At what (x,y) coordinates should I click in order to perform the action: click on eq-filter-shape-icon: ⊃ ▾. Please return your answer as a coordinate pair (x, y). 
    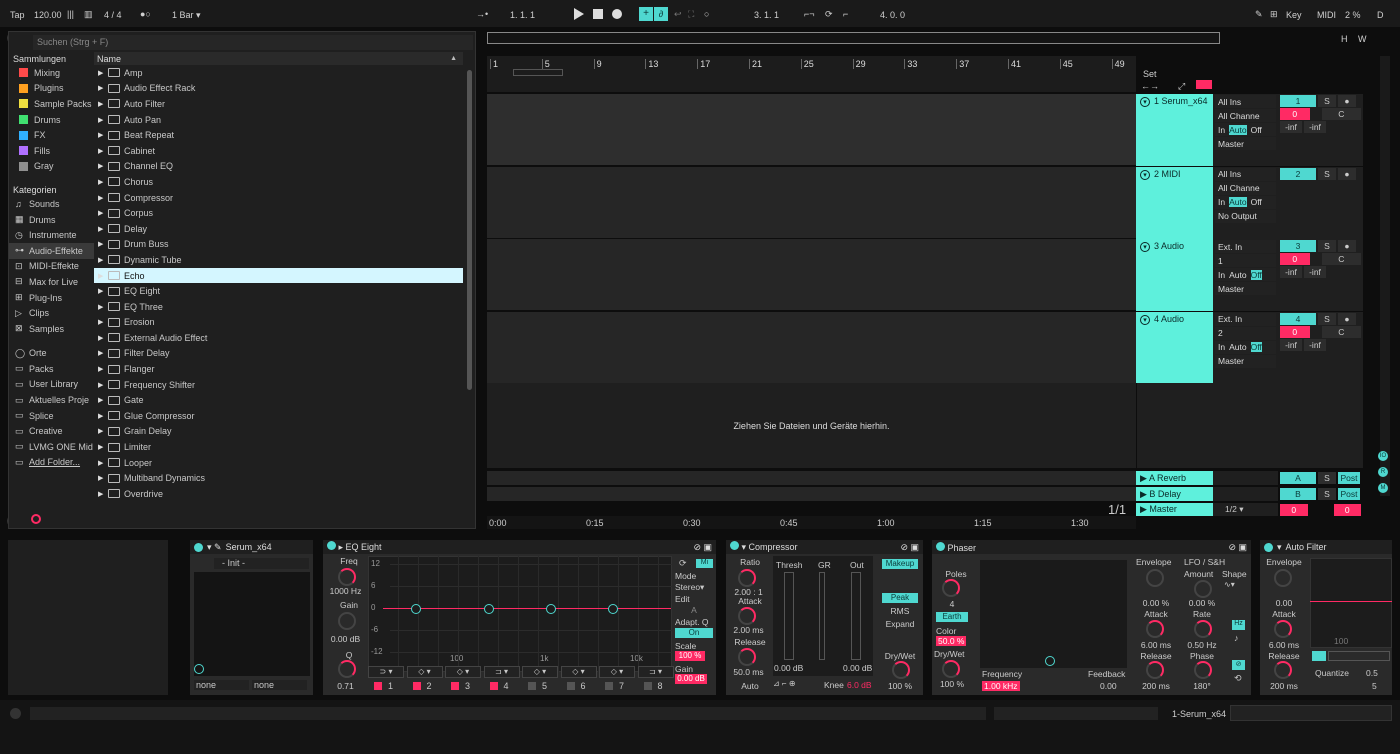
    Looking at the image, I should click on (386, 672).